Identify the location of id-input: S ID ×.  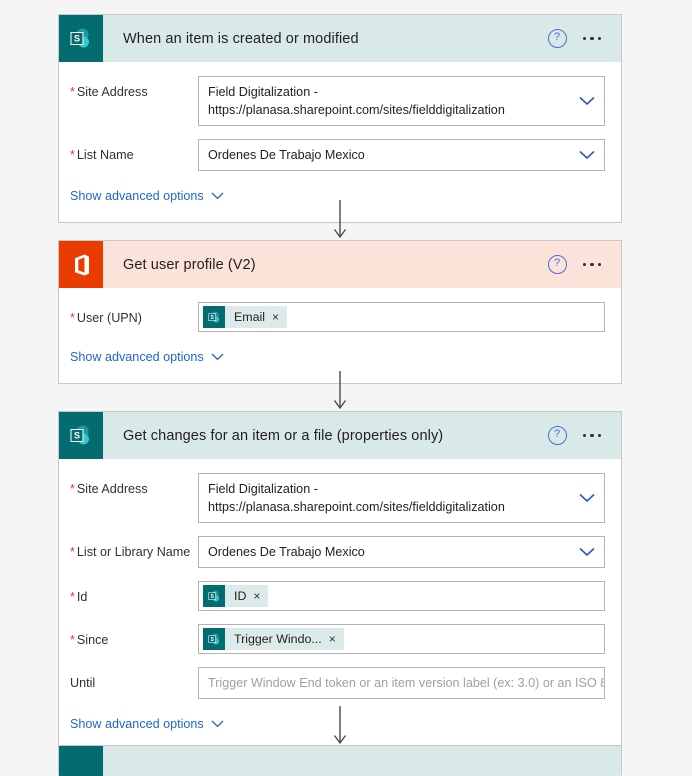
(401, 596).